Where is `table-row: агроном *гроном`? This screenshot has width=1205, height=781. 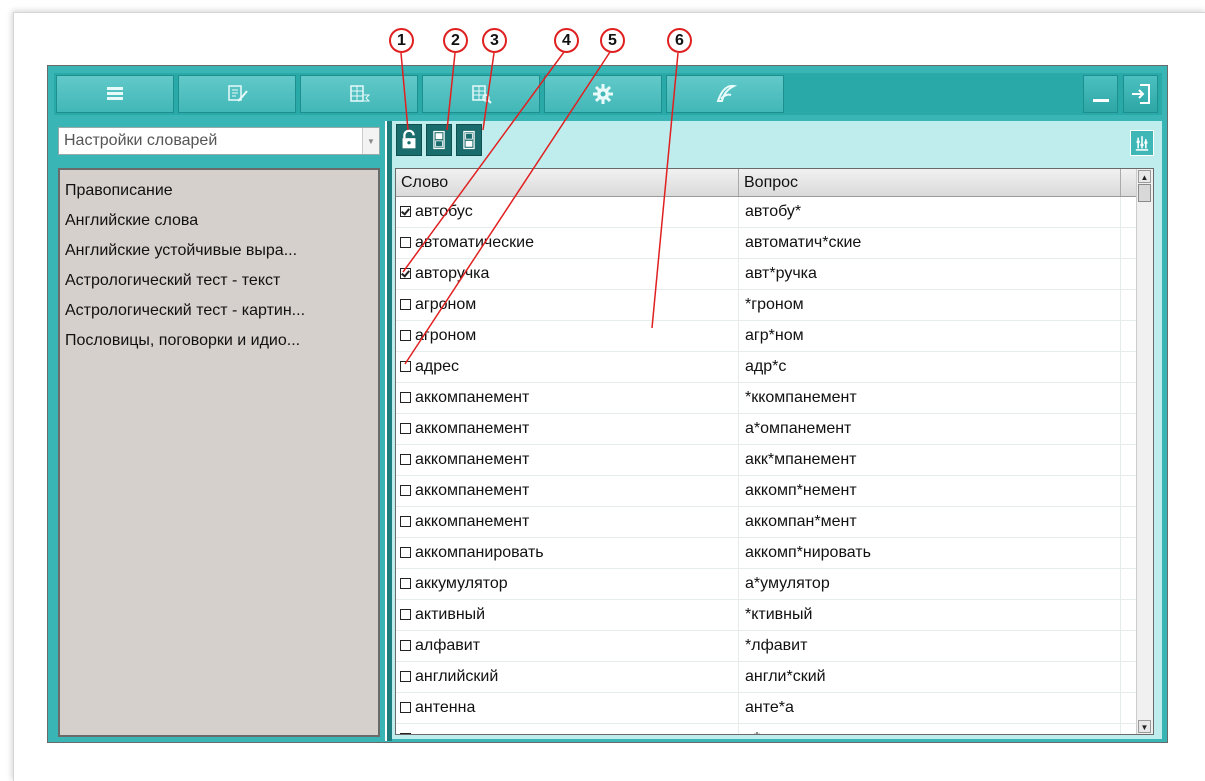
table-row: агроном *гроном is located at coordinates (767, 305).